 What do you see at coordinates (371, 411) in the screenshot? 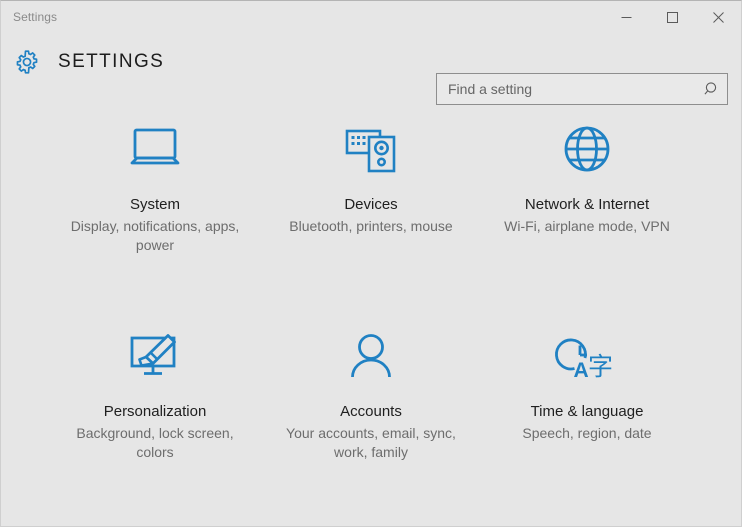
I see `tile-title: Accounts` at bounding box center [371, 411].